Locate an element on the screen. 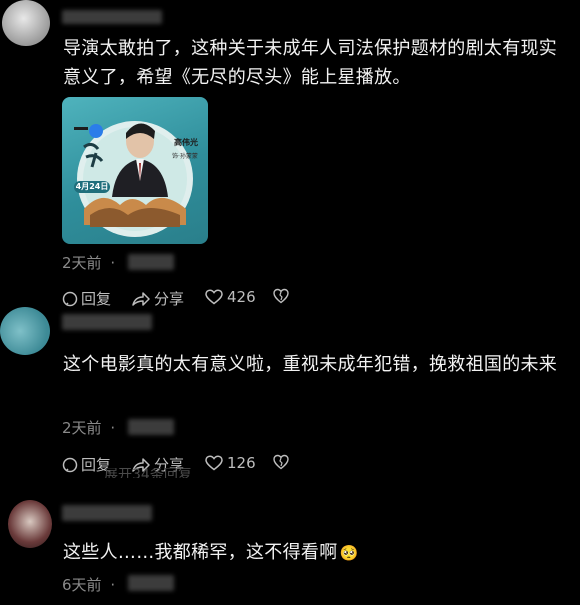  comment-time-value: 6天前 is located at coordinates (82, 585).